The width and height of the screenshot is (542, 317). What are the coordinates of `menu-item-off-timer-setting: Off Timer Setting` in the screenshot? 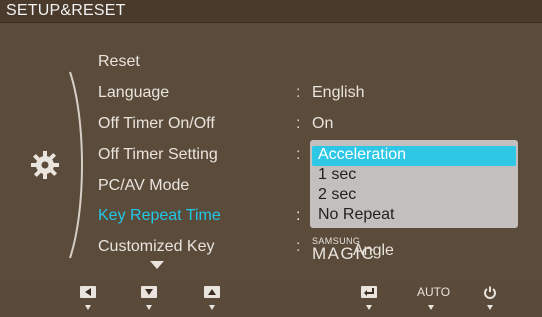 It's located at (158, 155).